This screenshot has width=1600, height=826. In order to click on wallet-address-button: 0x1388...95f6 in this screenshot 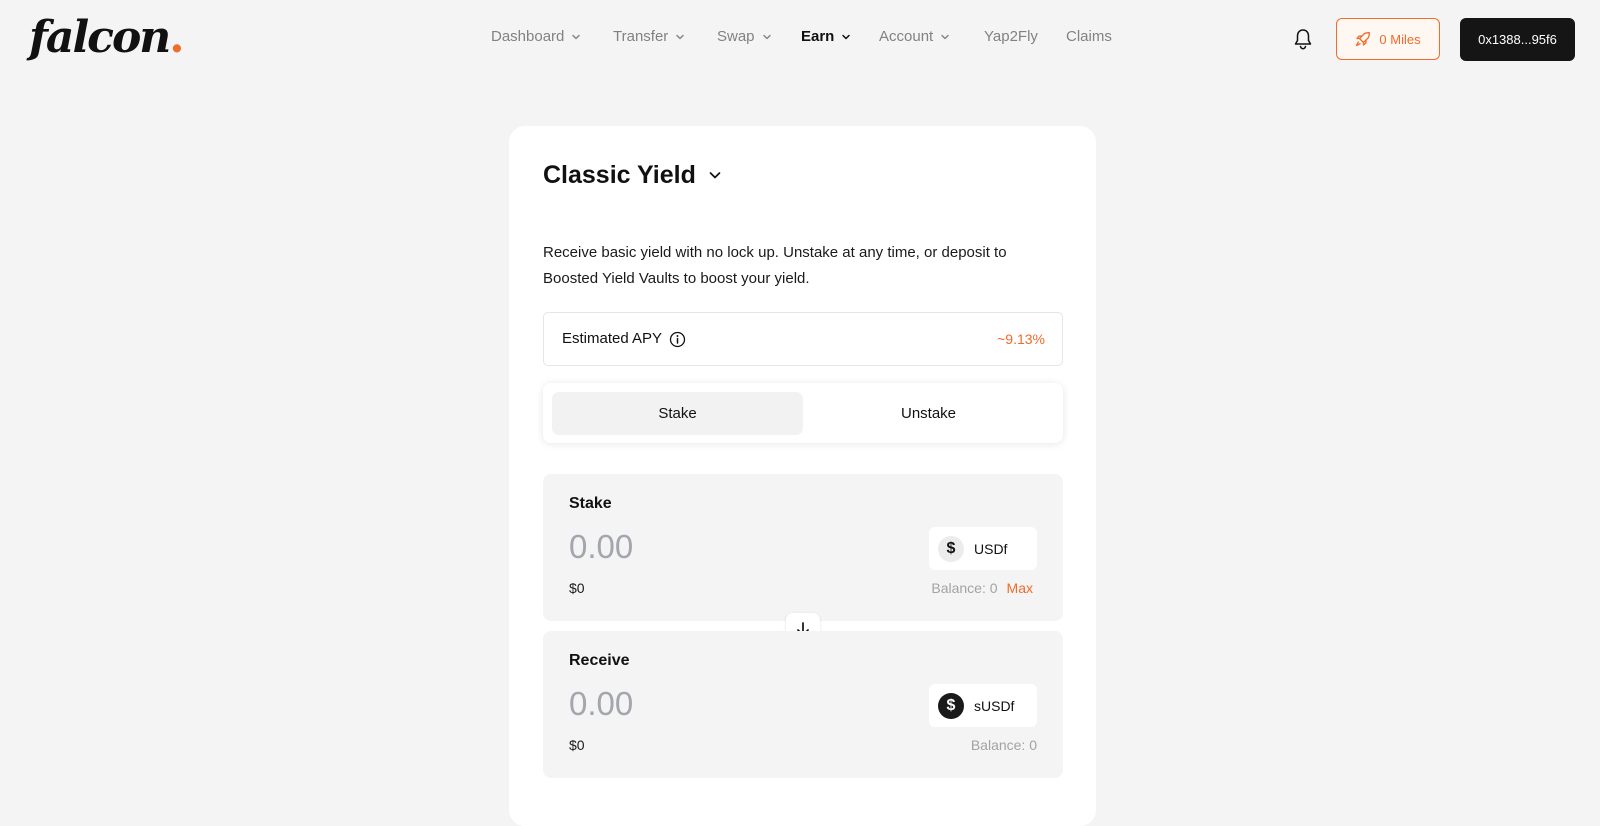, I will do `click(1517, 39)`.